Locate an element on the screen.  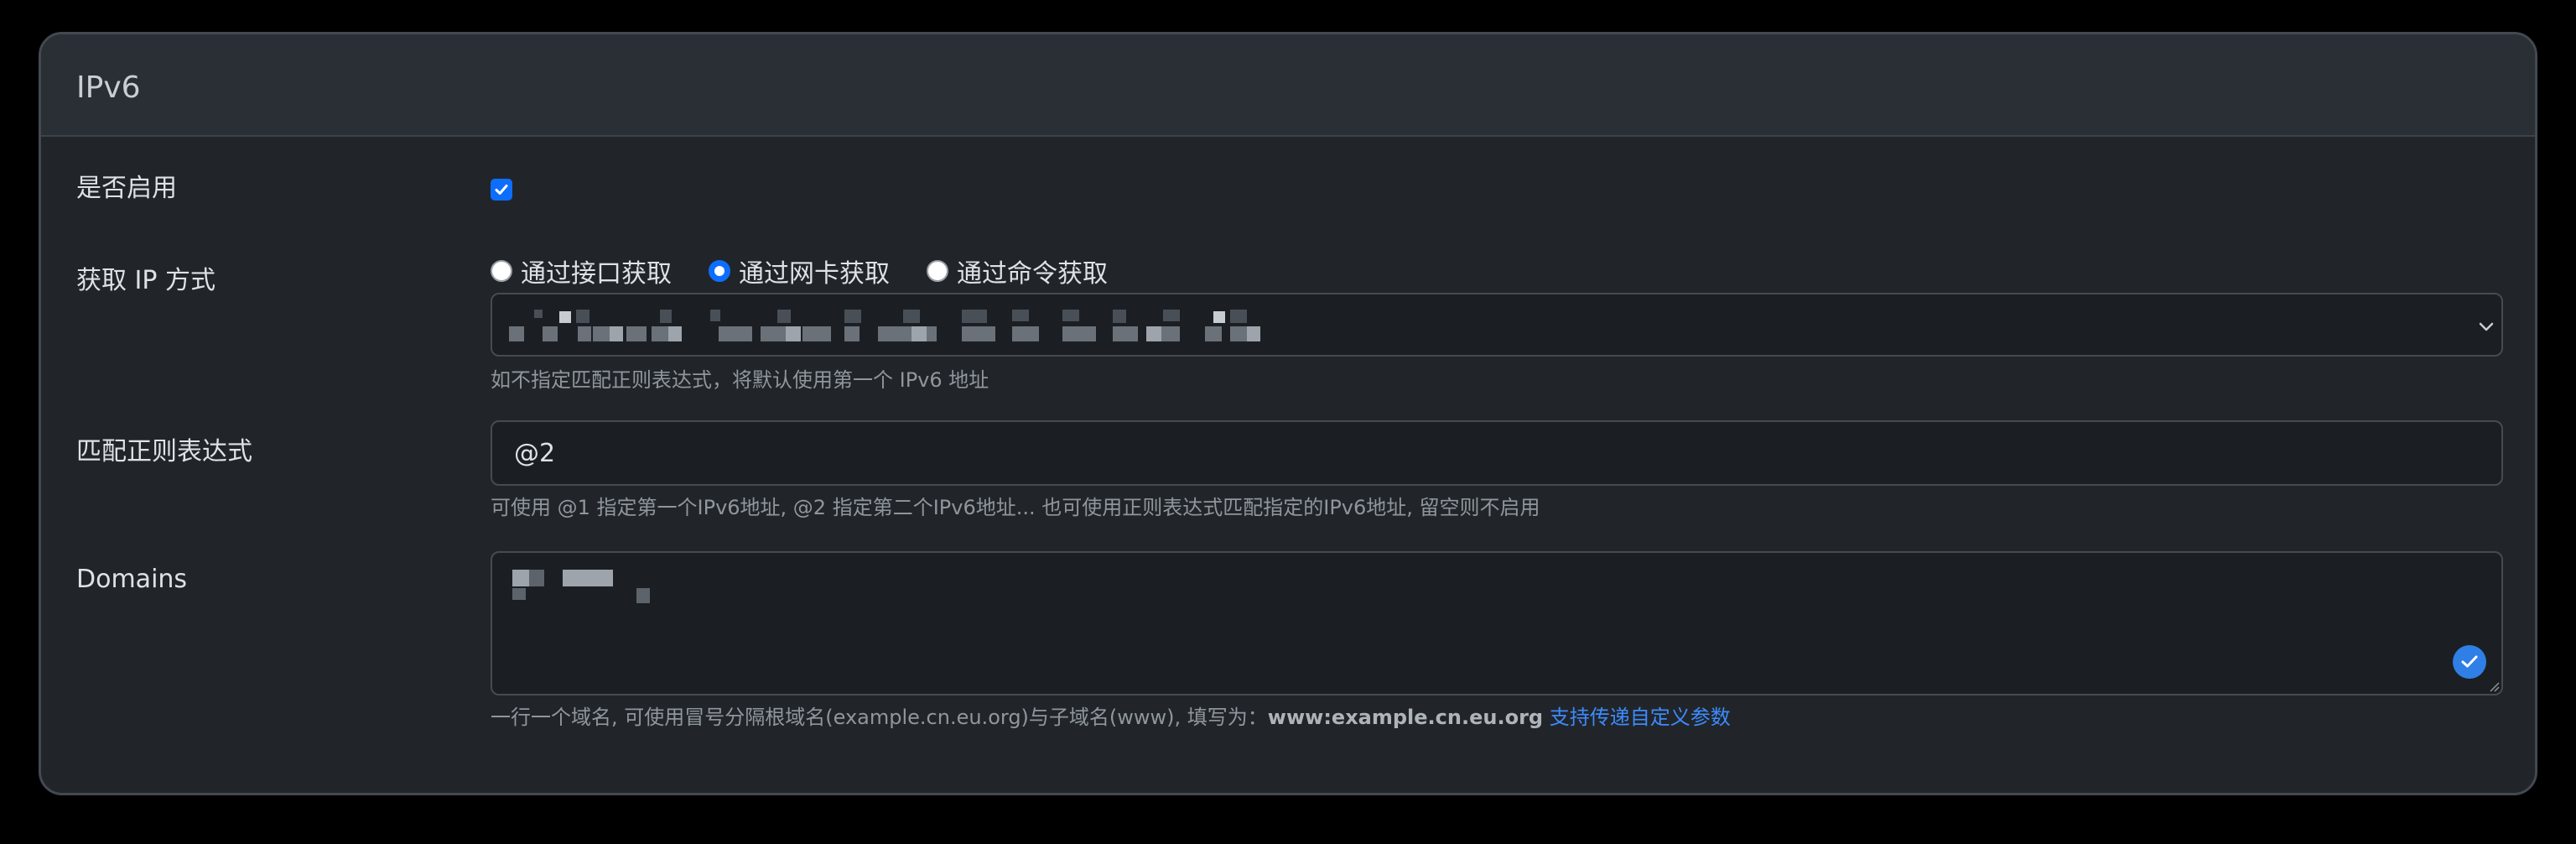
radio-button-selected is located at coordinates (719, 271).